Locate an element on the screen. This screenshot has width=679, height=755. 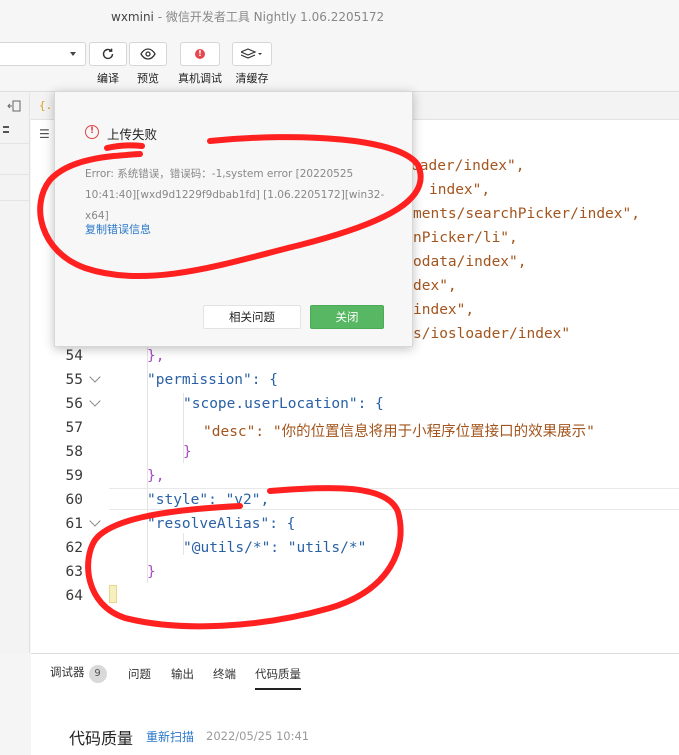
chevron-down-icon is located at coordinates (73, 54).